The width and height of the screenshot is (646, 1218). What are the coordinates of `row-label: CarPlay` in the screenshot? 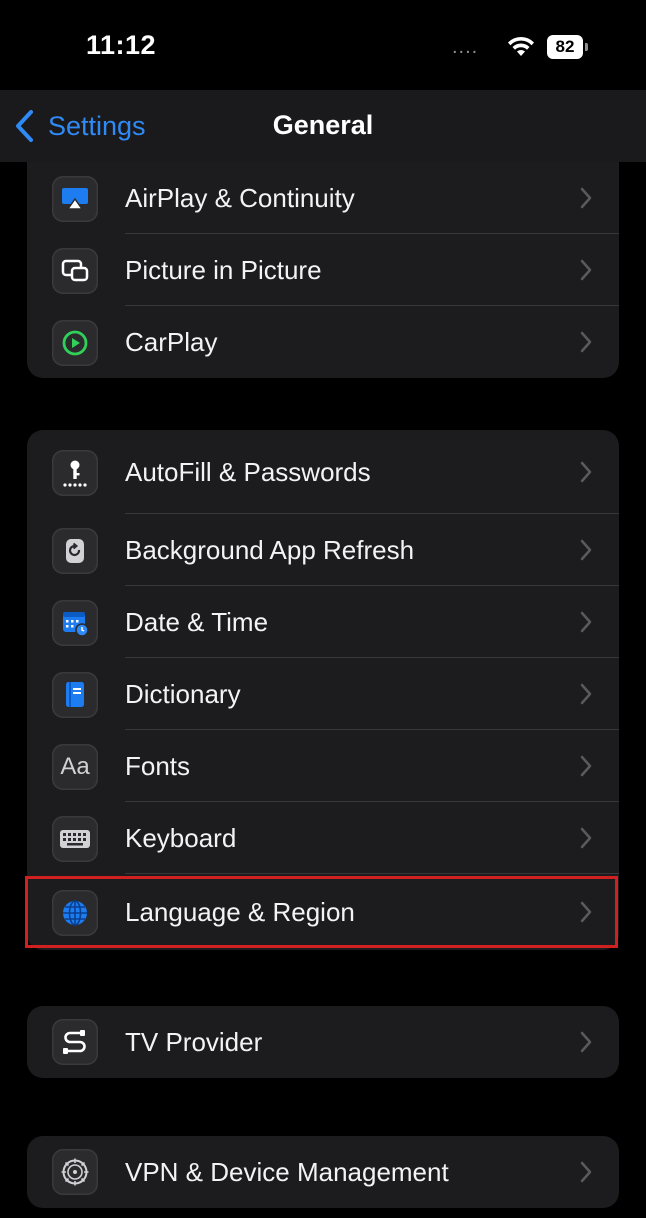 It's located at (171, 341).